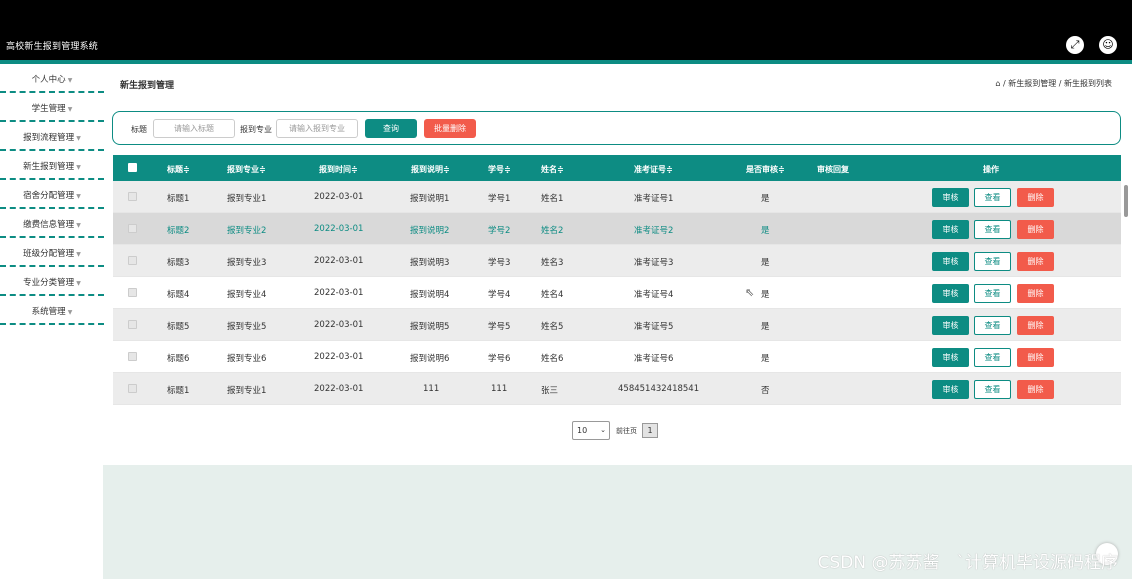 This screenshot has height=579, width=1132. What do you see at coordinates (499, 169) in the screenshot?
I see `header-student-no: 学号≑` at bounding box center [499, 169].